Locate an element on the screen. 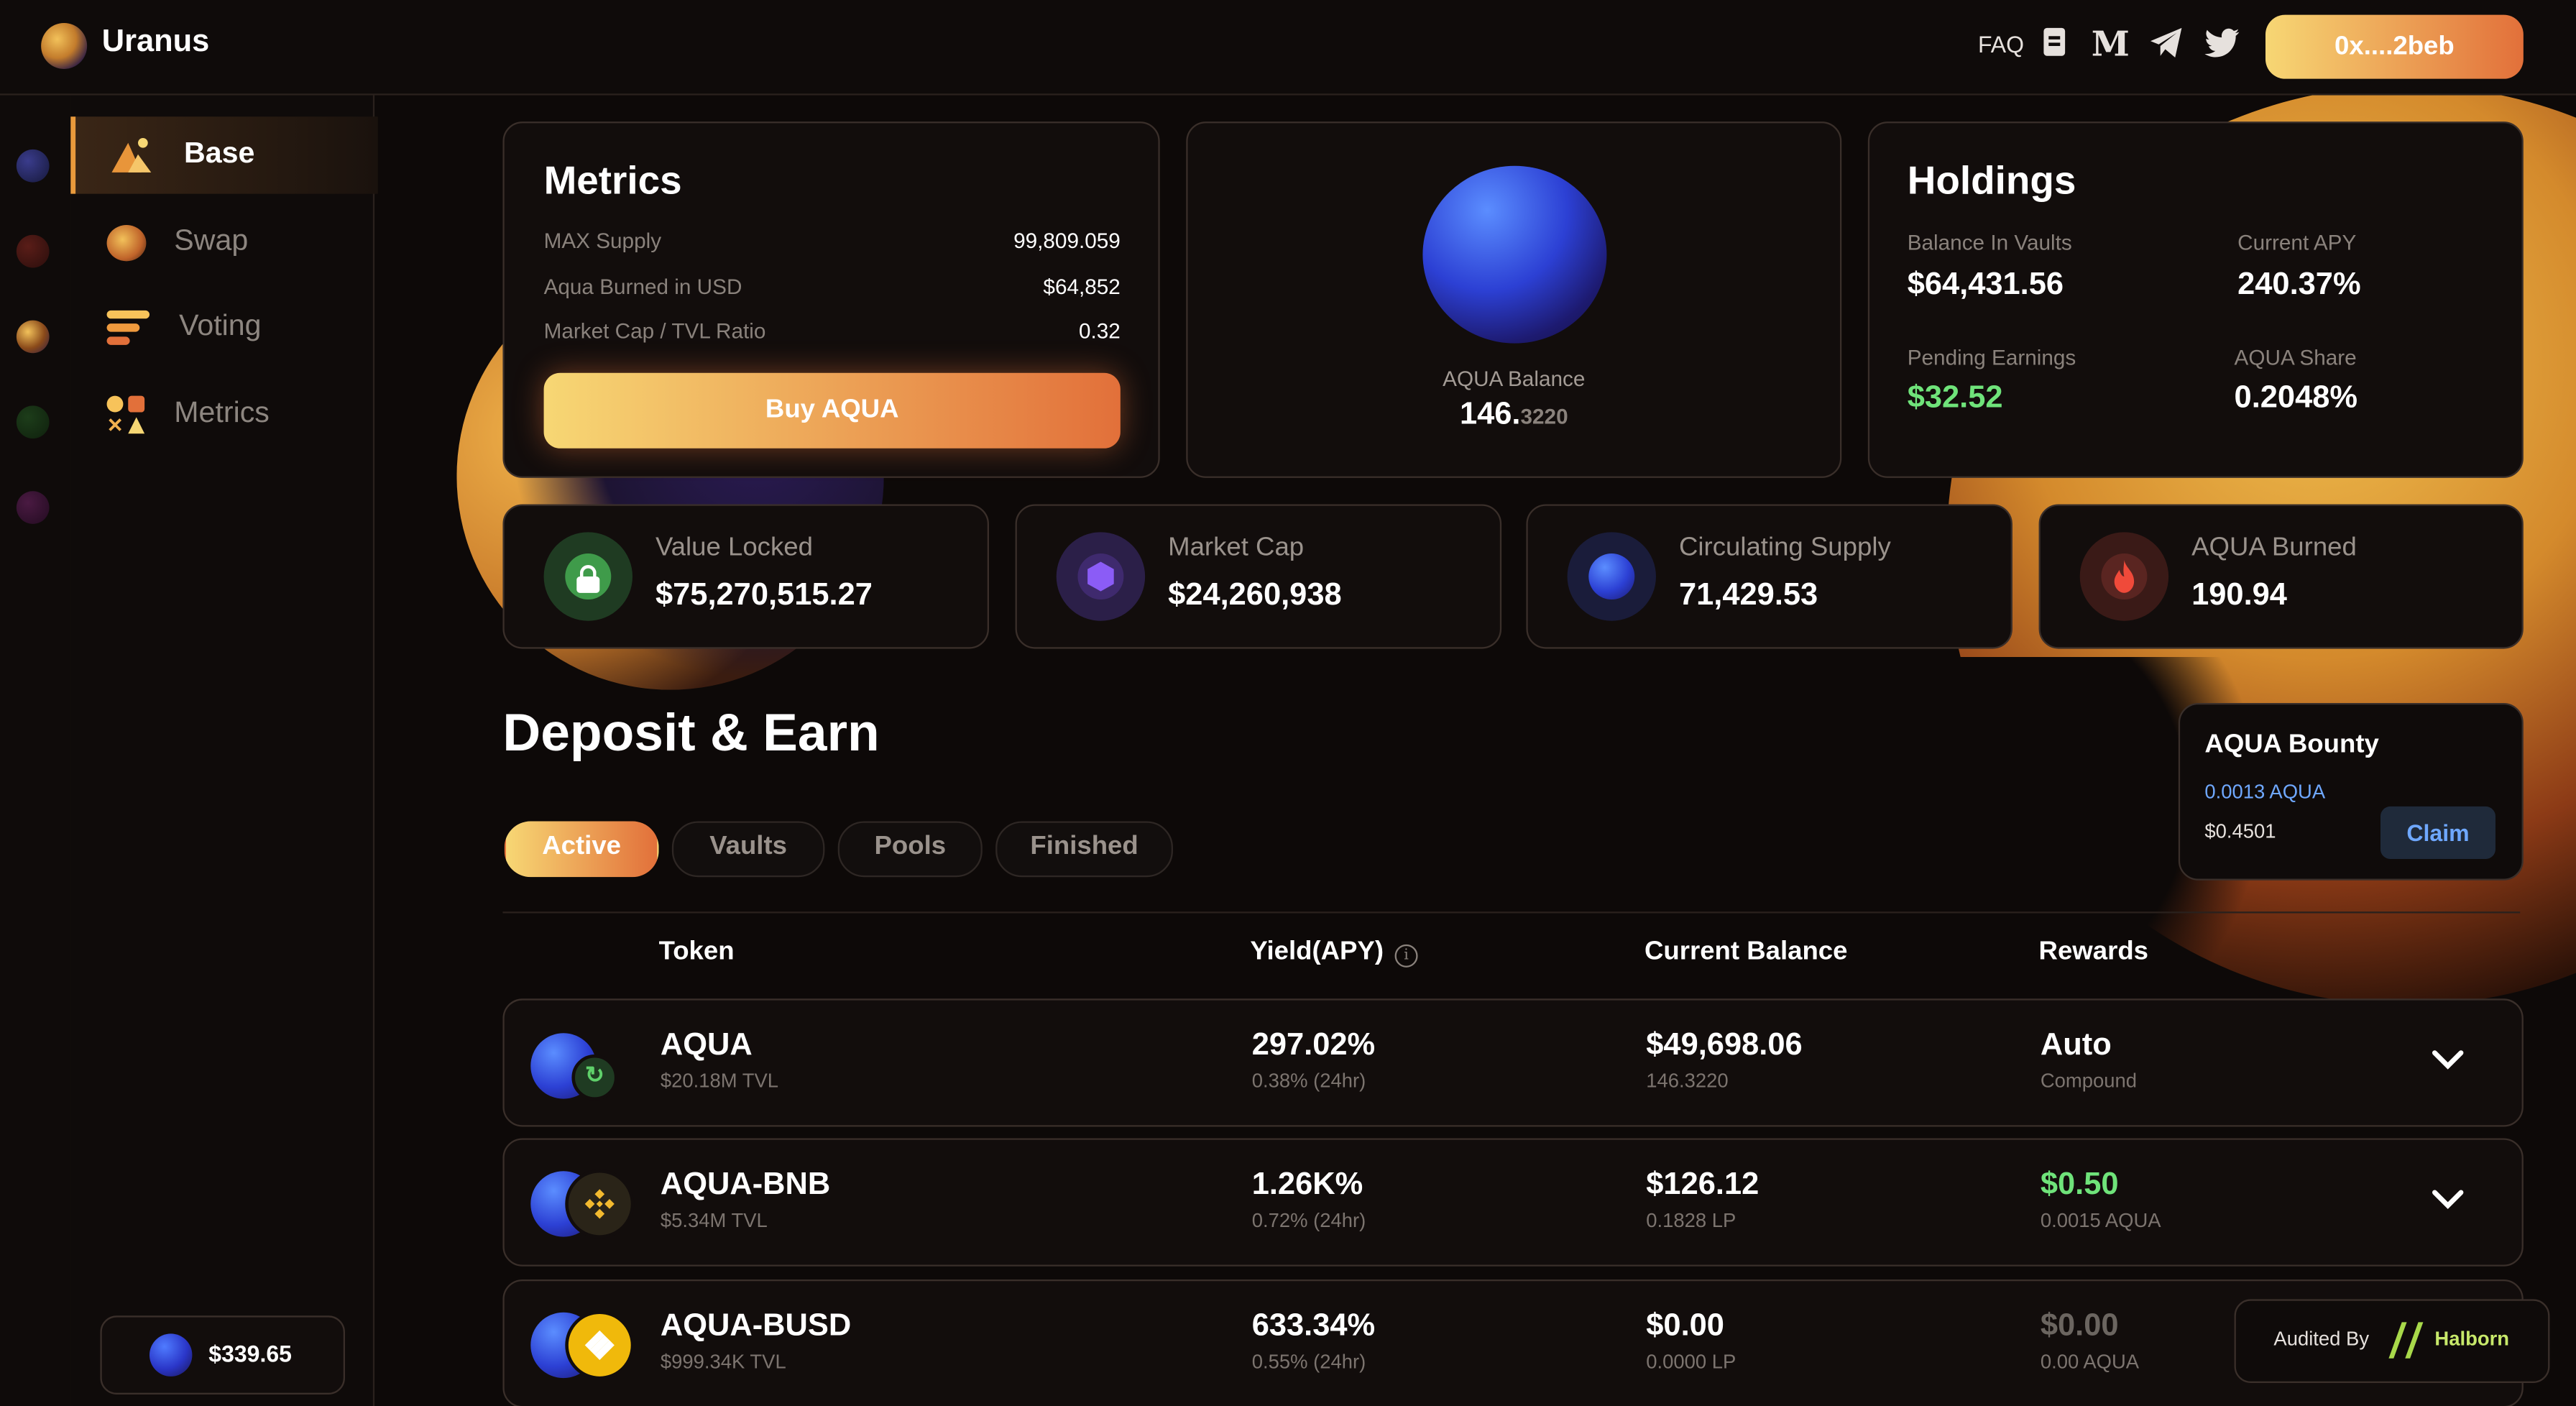 The image size is (2576, 1406). aqua-price: $339.65 is located at coordinates (250, 1353).